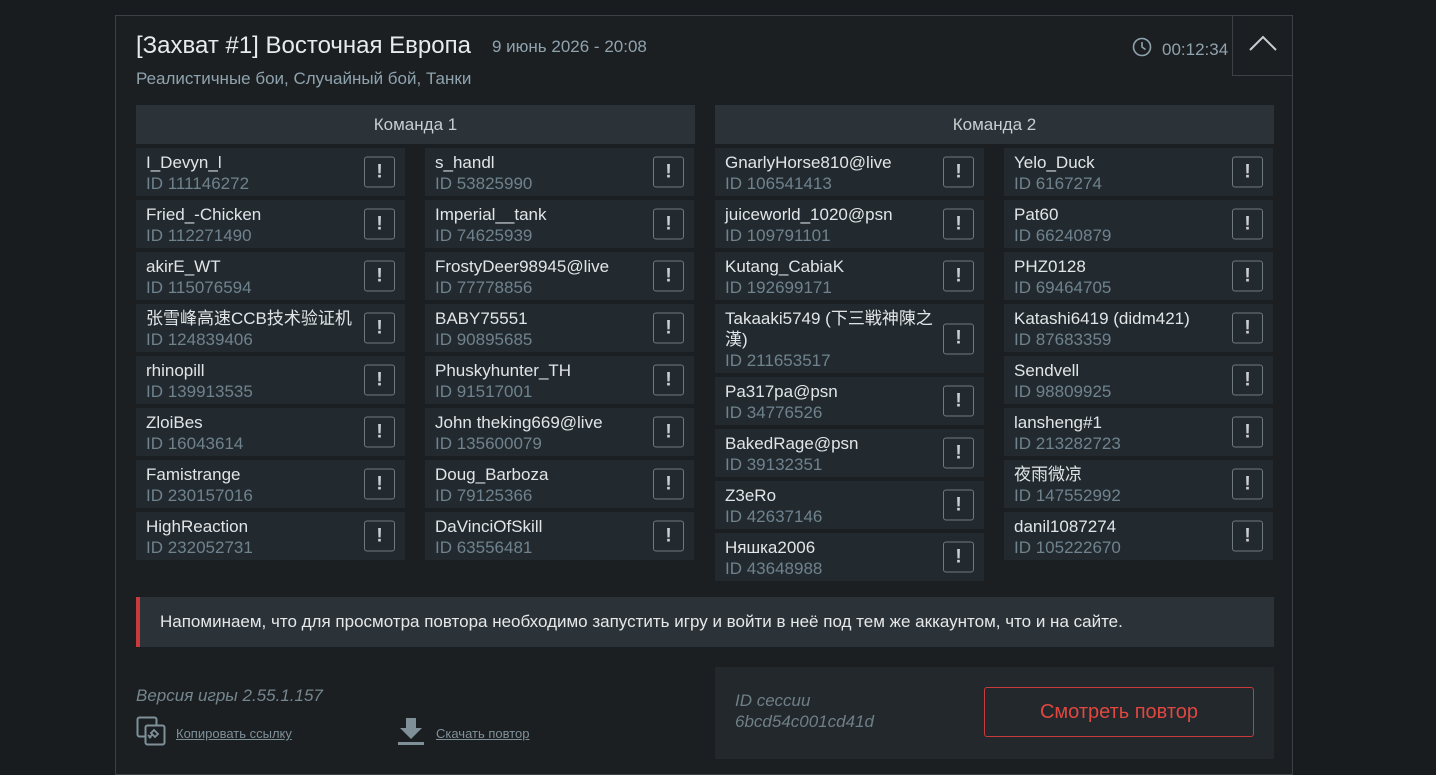 This screenshot has width=1436, height=775. Describe the element at coordinates (1118, 422) in the screenshot. I see `player-name: lansheng#1` at that location.